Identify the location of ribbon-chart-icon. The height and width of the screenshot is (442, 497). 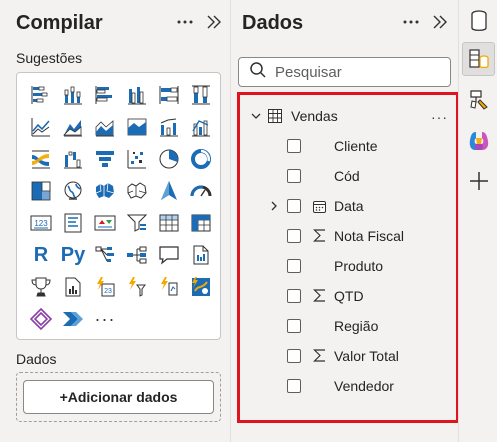
(41, 159).